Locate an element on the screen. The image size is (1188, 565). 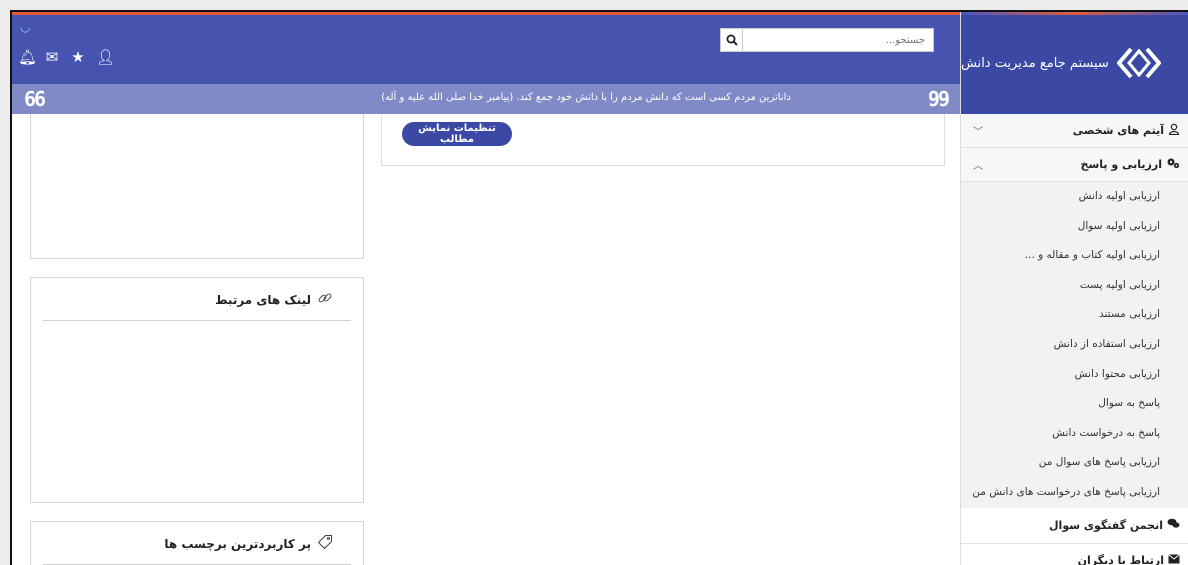
related-links-title: لینک های مرتبط is located at coordinates (263, 300).